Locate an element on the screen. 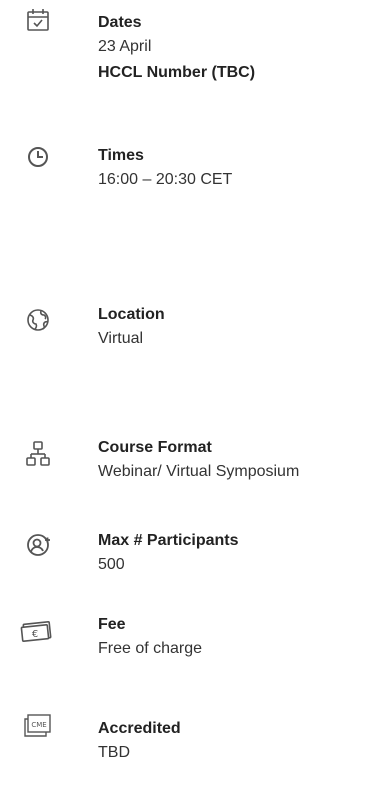 This screenshot has height=800, width=376. times-value: 16:00 – 20:30 CET is located at coordinates (165, 179).